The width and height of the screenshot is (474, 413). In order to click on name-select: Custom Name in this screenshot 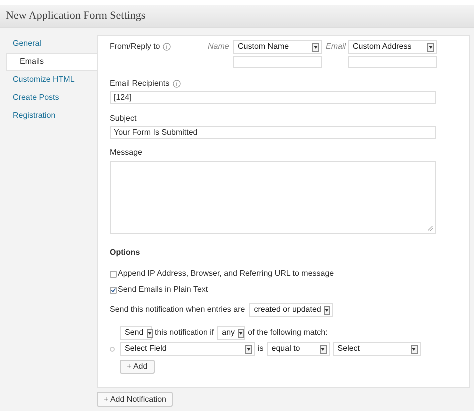, I will do `click(277, 47)`.